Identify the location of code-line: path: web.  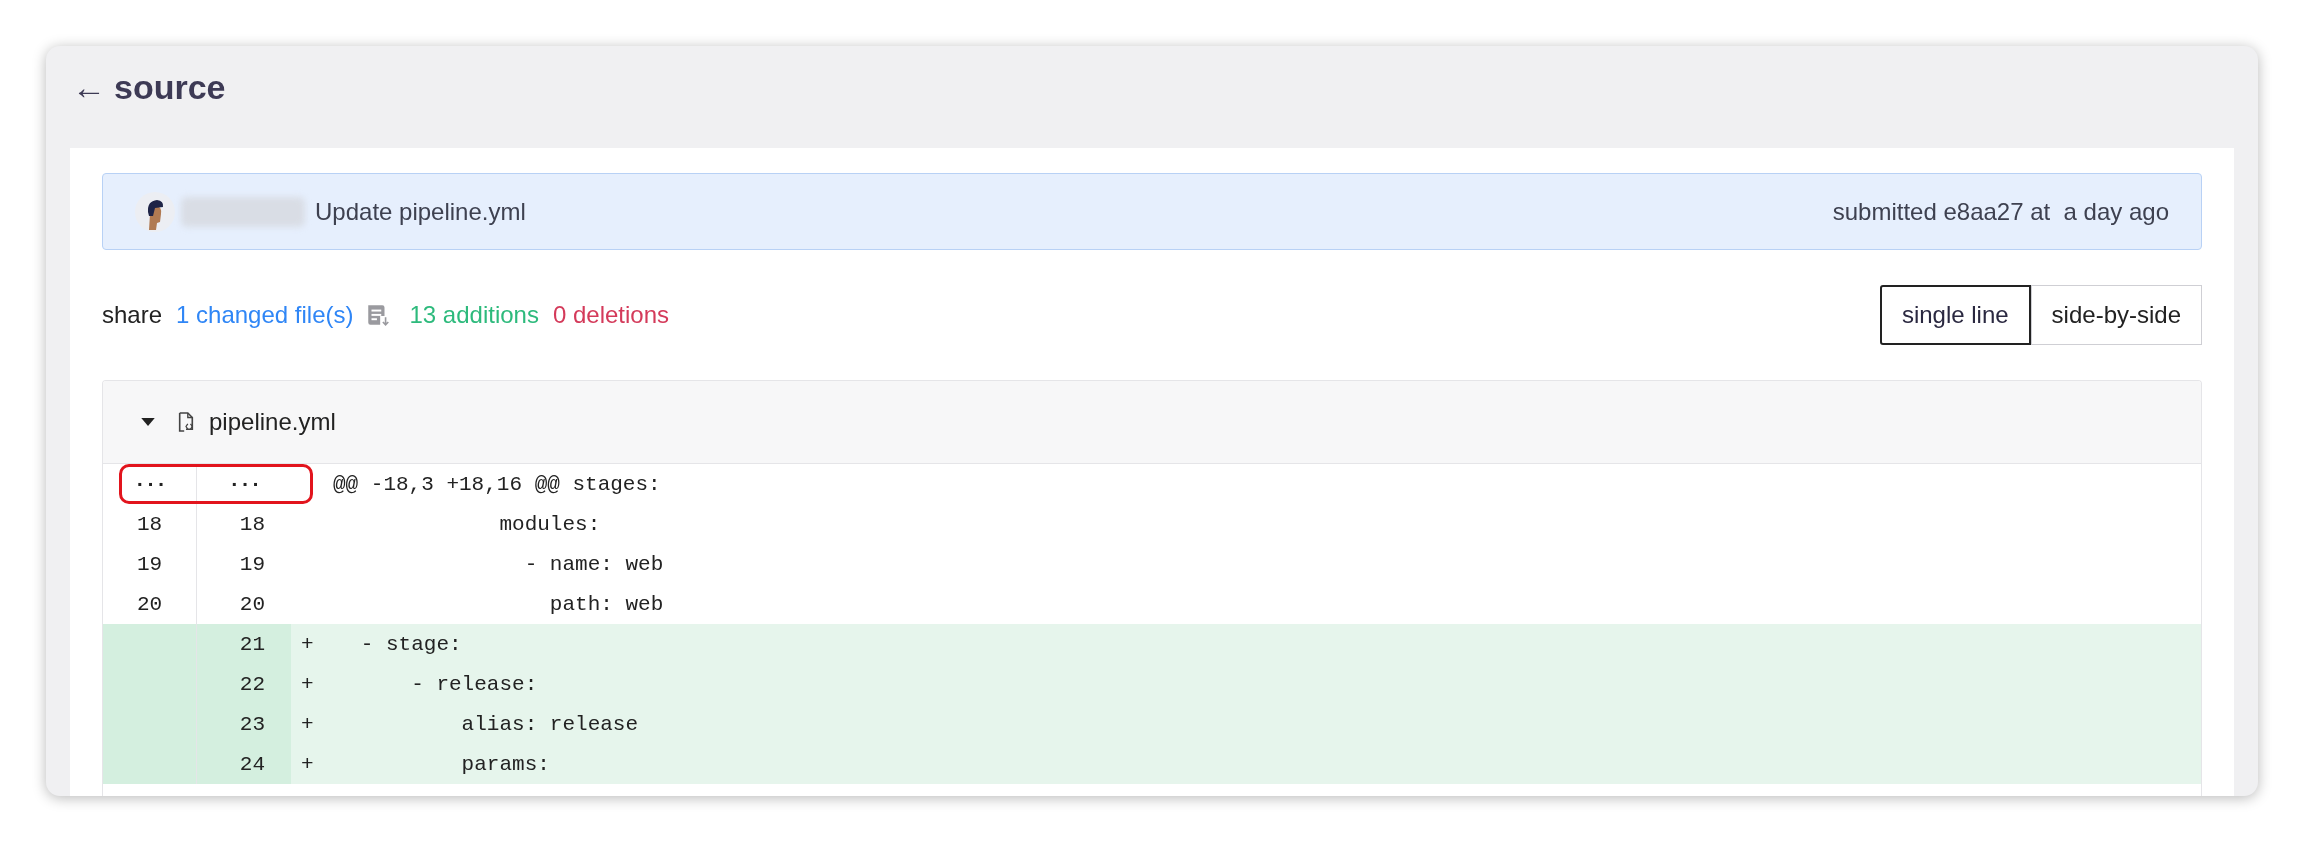
(606, 604).